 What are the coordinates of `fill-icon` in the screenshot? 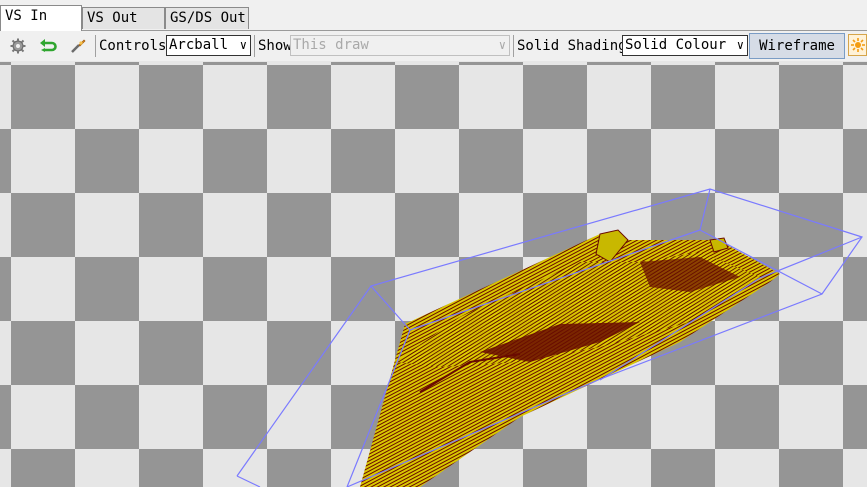 It's located at (857, 45).